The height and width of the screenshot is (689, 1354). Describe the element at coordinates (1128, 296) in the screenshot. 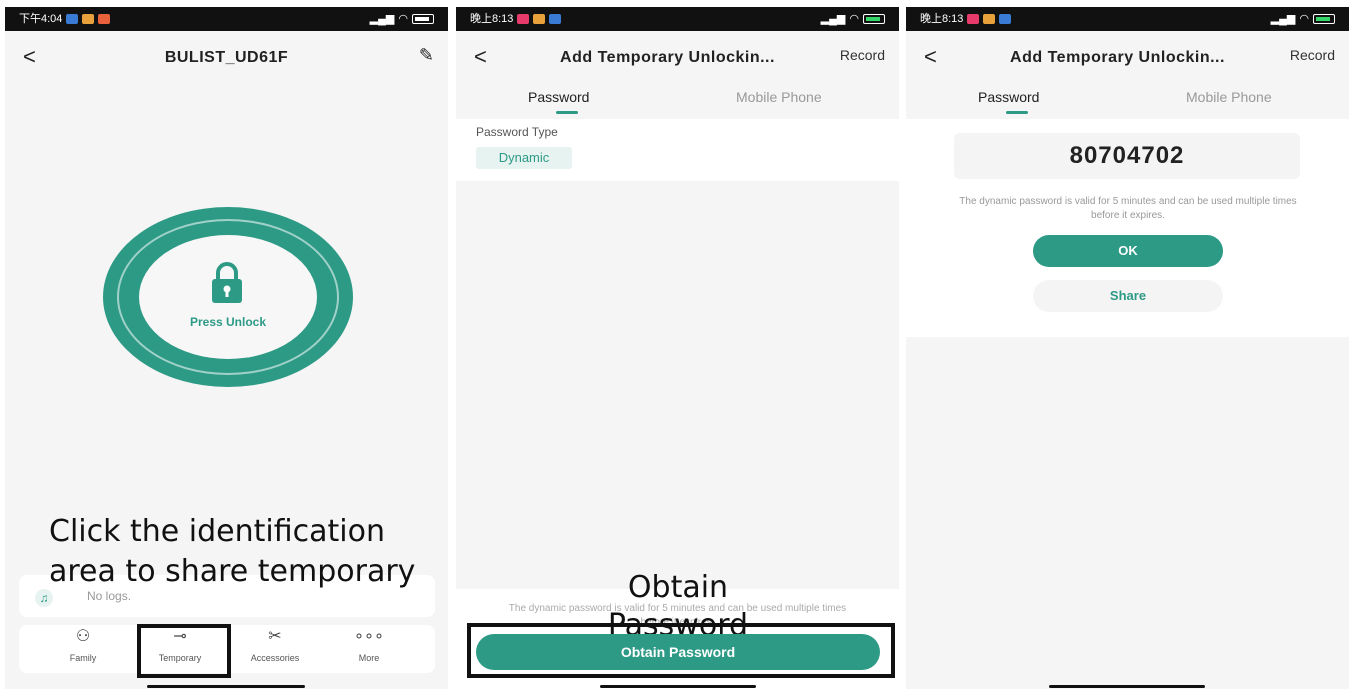

I see `share-button: Share` at that location.